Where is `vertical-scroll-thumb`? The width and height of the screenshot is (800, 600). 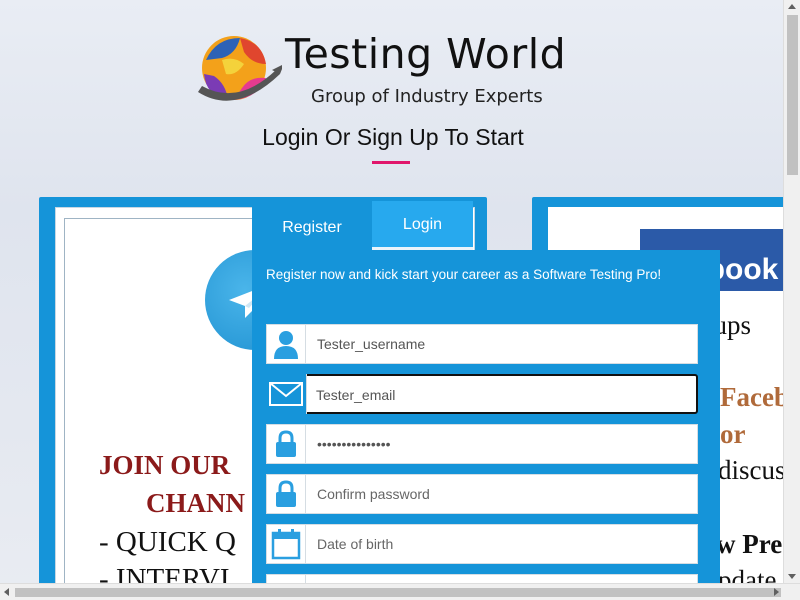
vertical-scroll-thumb is located at coordinates (792, 95).